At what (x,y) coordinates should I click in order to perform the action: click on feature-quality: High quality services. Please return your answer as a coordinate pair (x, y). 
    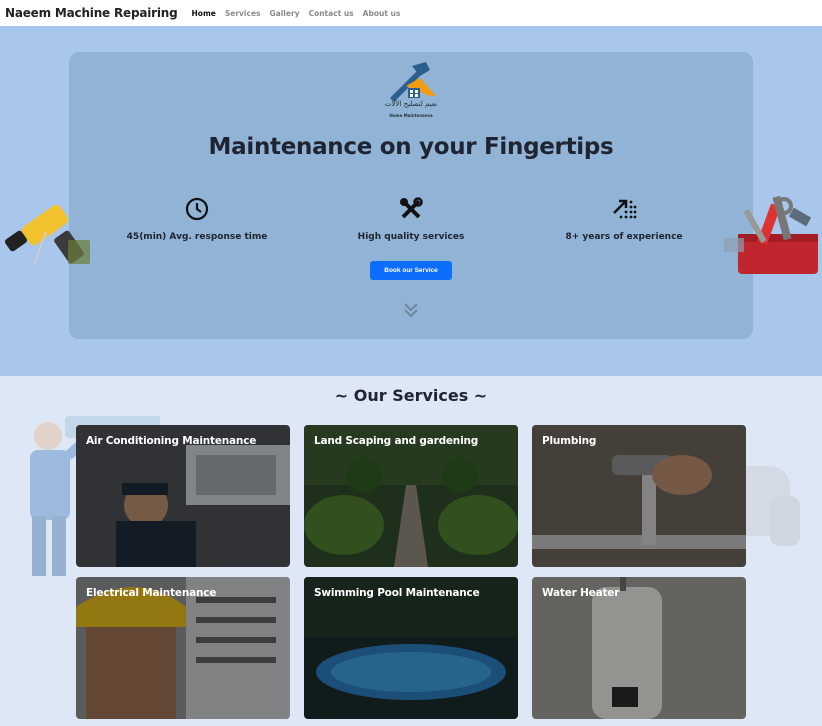
    Looking at the image, I should click on (411, 219).